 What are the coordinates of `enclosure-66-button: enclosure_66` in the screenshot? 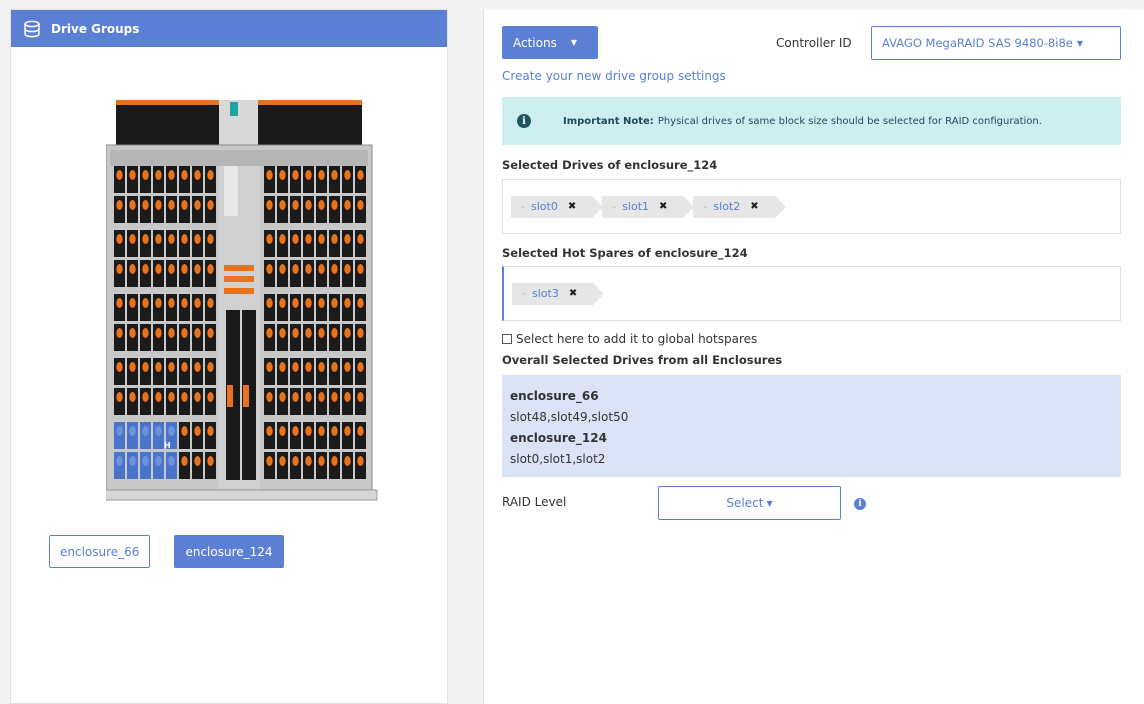 It's located at (100, 551).